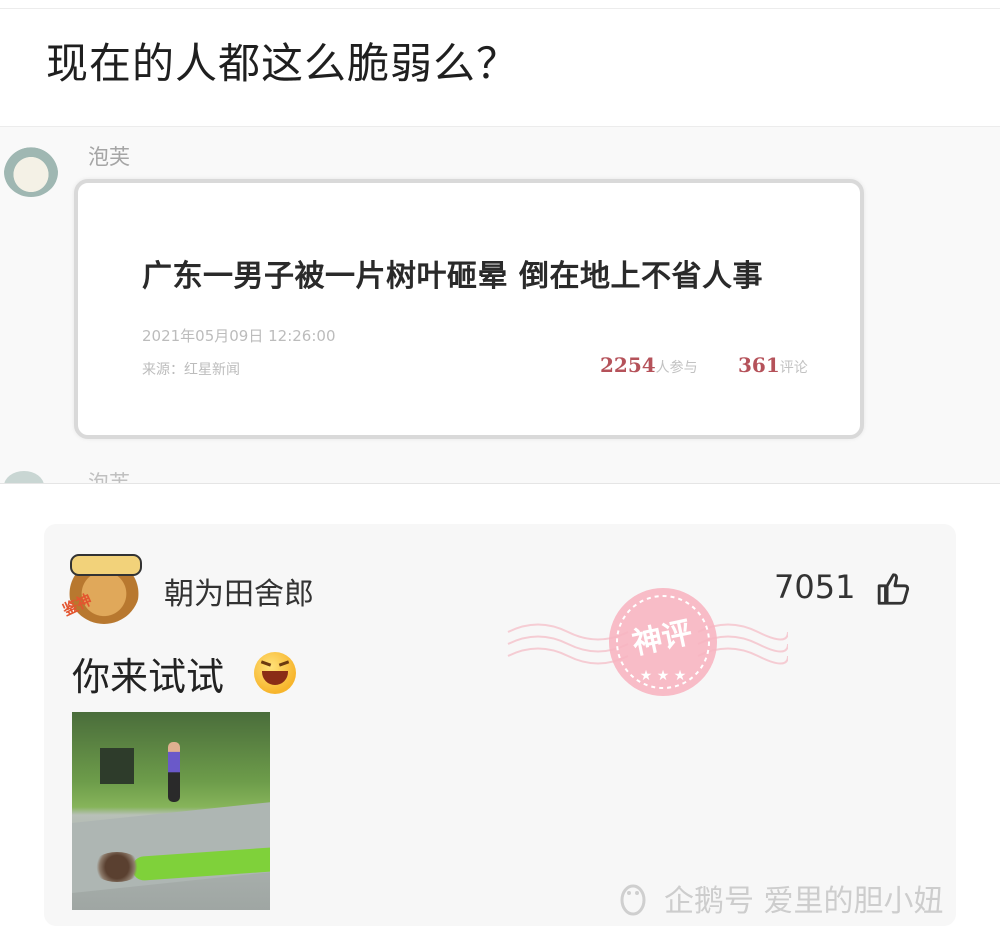 The height and width of the screenshot is (933, 1000). Describe the element at coordinates (793, 368) in the screenshot. I see `comments-label: 评论` at that location.